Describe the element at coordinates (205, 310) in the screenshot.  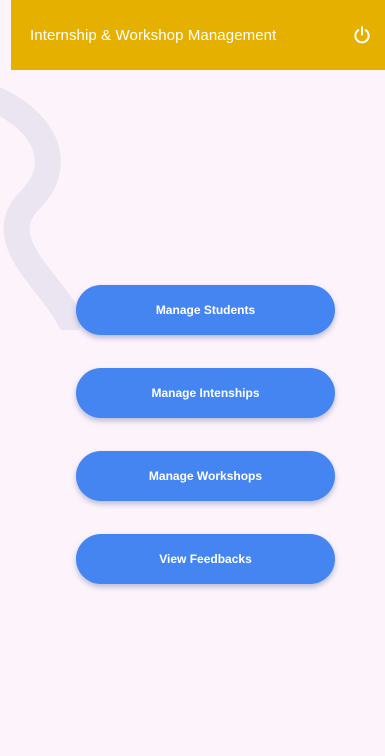
I see `manage-students-button: Manage Students` at that location.